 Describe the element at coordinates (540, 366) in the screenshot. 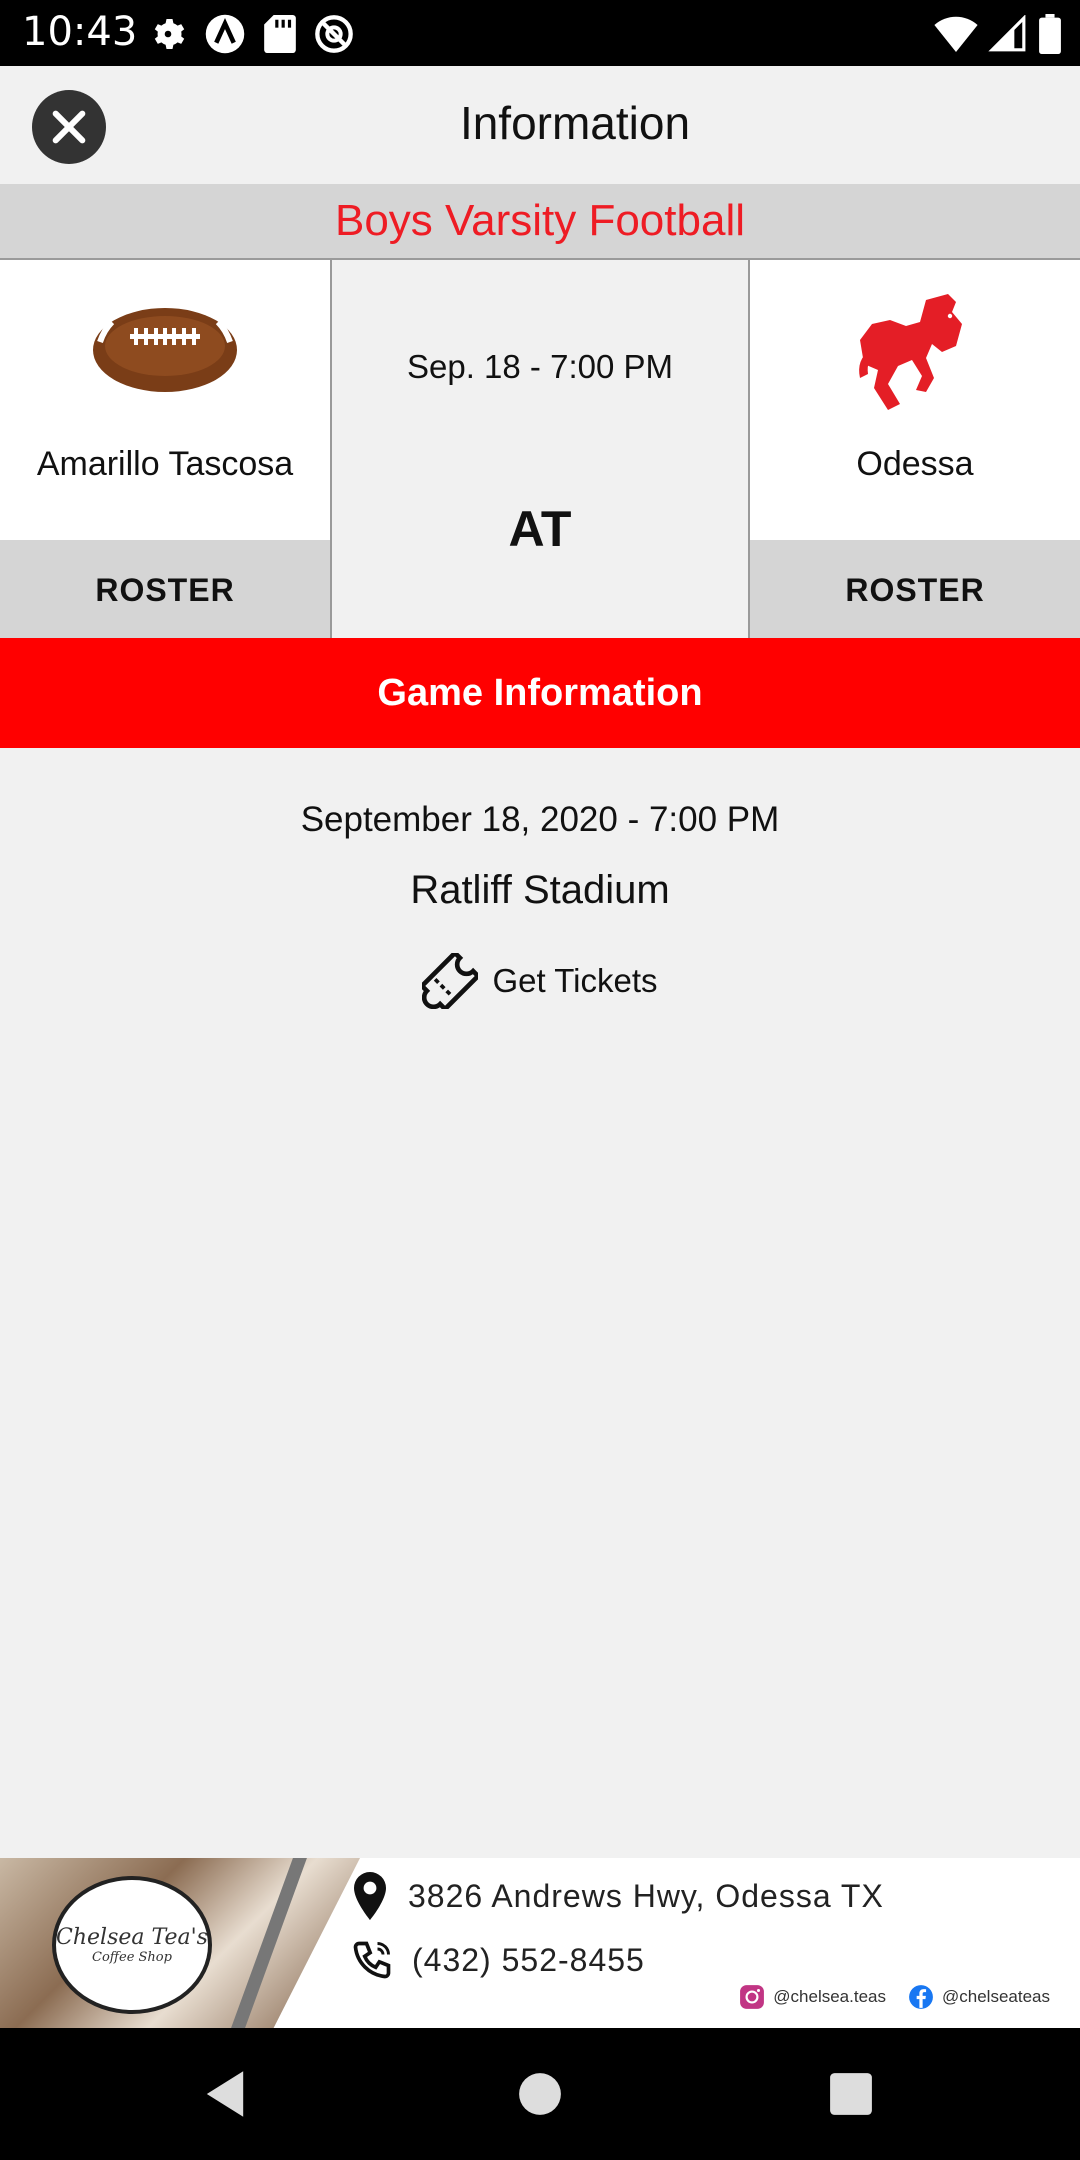

I see `game-date-short: Sep. 18 - 7:00 PM` at that location.